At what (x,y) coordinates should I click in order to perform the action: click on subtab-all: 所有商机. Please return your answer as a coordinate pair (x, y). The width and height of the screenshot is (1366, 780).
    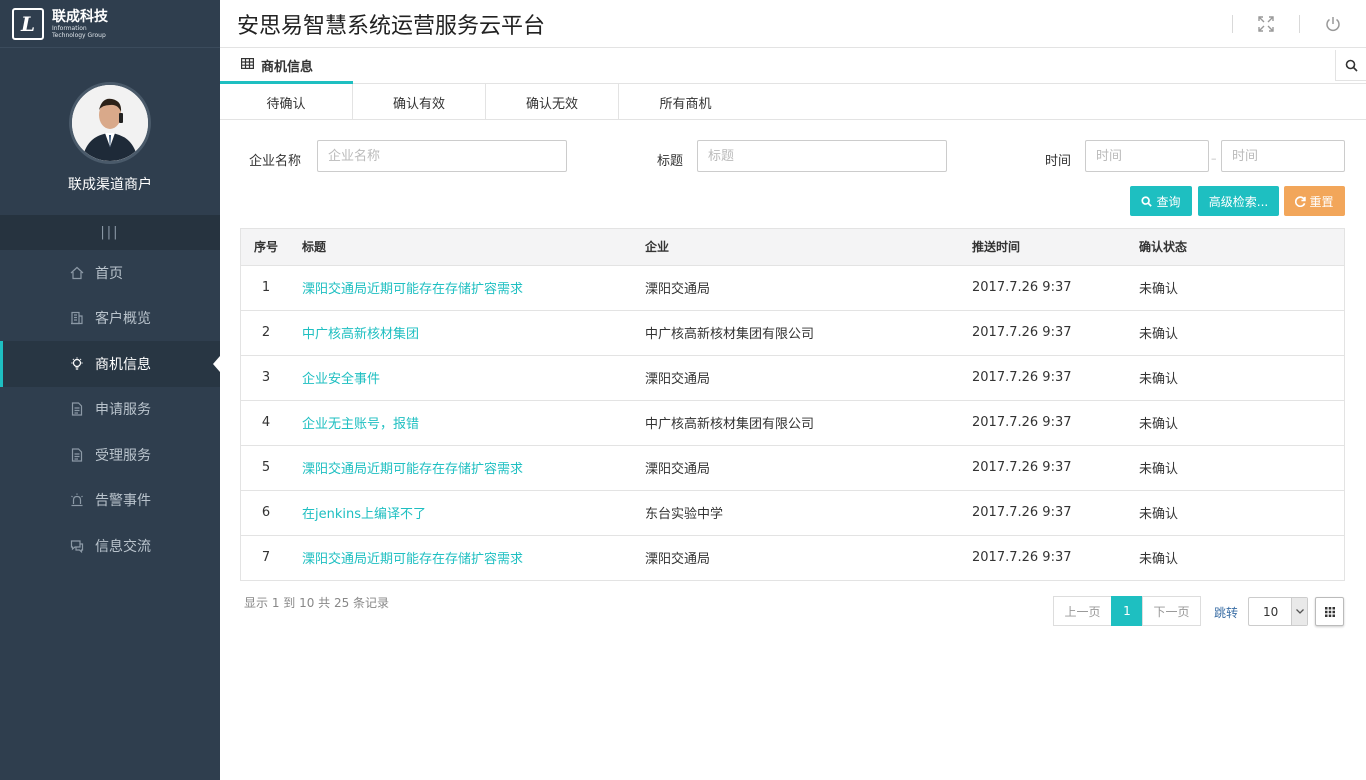
    Looking at the image, I should click on (685, 102).